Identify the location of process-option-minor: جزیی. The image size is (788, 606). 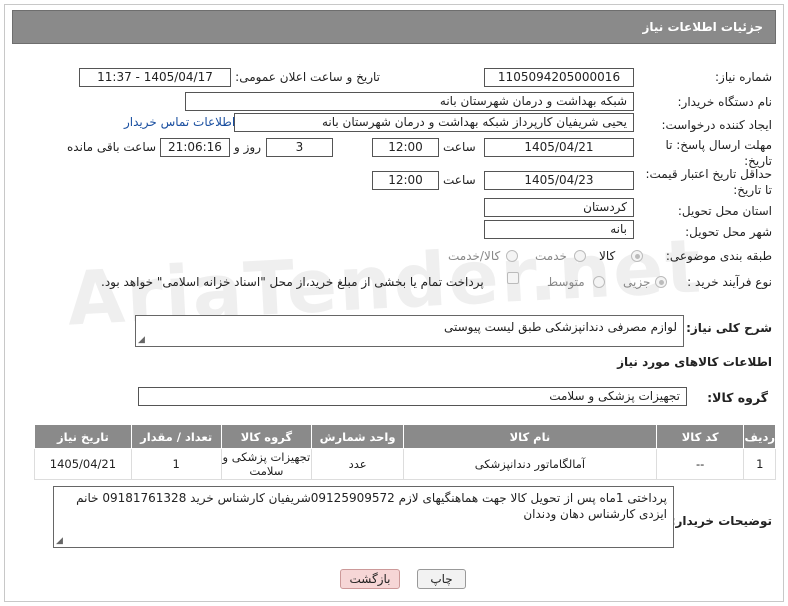
(637, 282).